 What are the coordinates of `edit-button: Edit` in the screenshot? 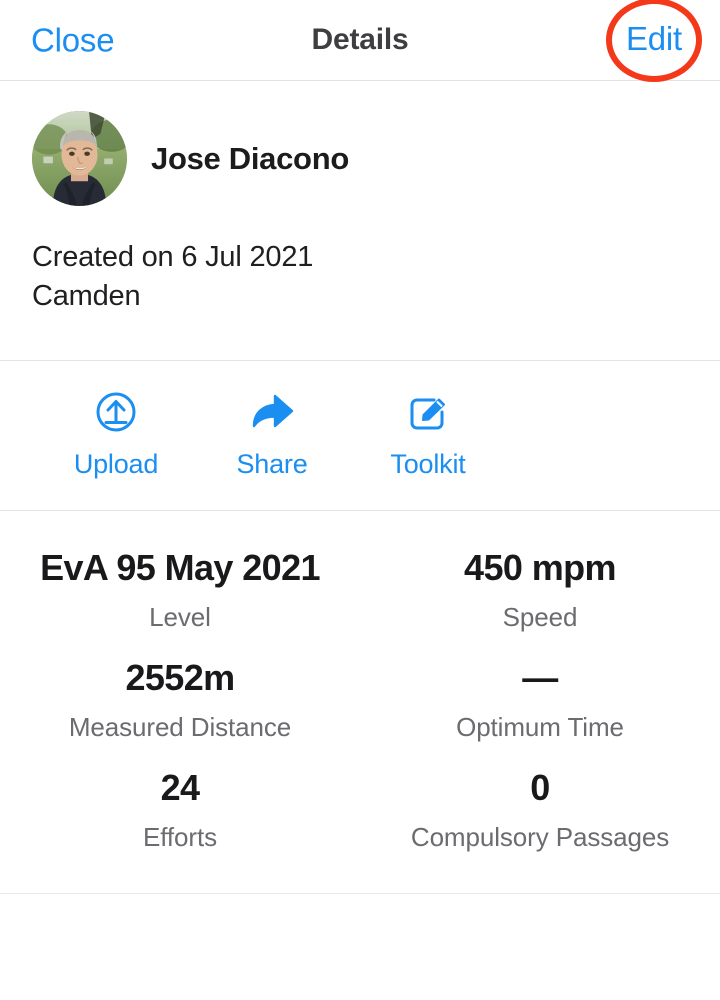 It's located at (654, 40).